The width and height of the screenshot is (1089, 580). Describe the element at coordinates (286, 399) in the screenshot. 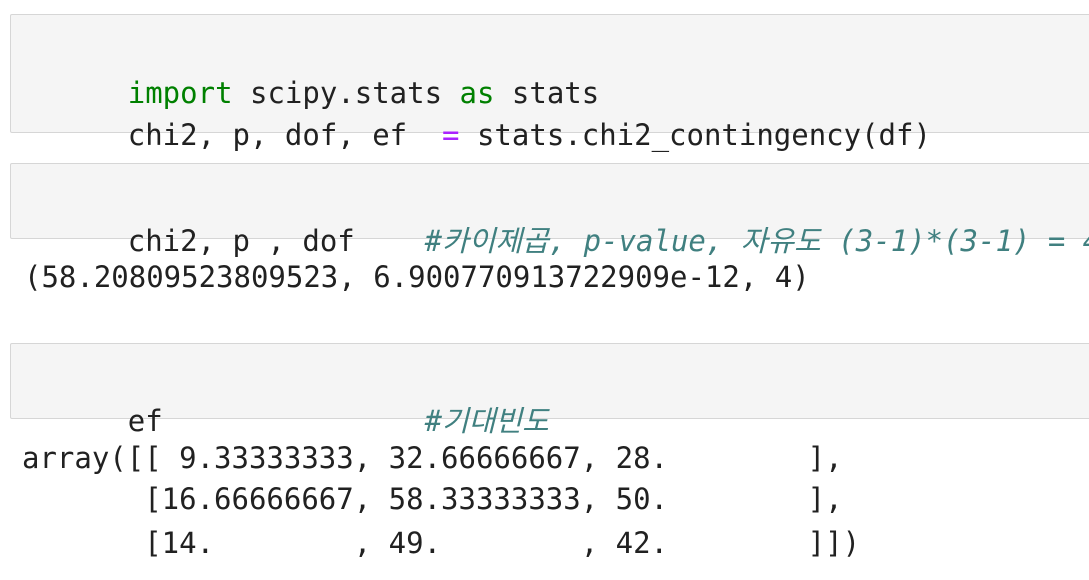

I see `code-line-expected: ef #기대빈도` at that location.